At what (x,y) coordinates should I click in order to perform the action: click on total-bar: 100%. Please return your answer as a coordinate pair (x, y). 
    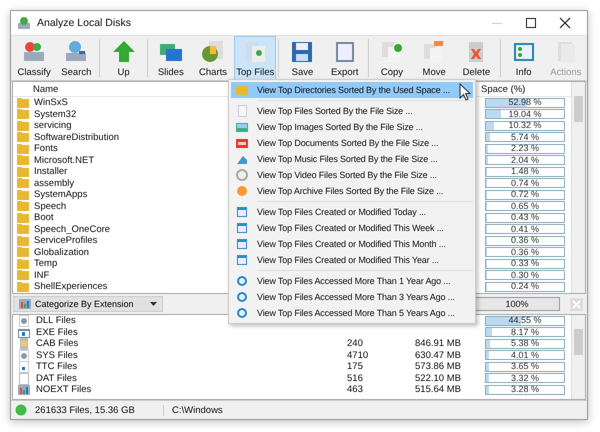
    Looking at the image, I should click on (517, 304).